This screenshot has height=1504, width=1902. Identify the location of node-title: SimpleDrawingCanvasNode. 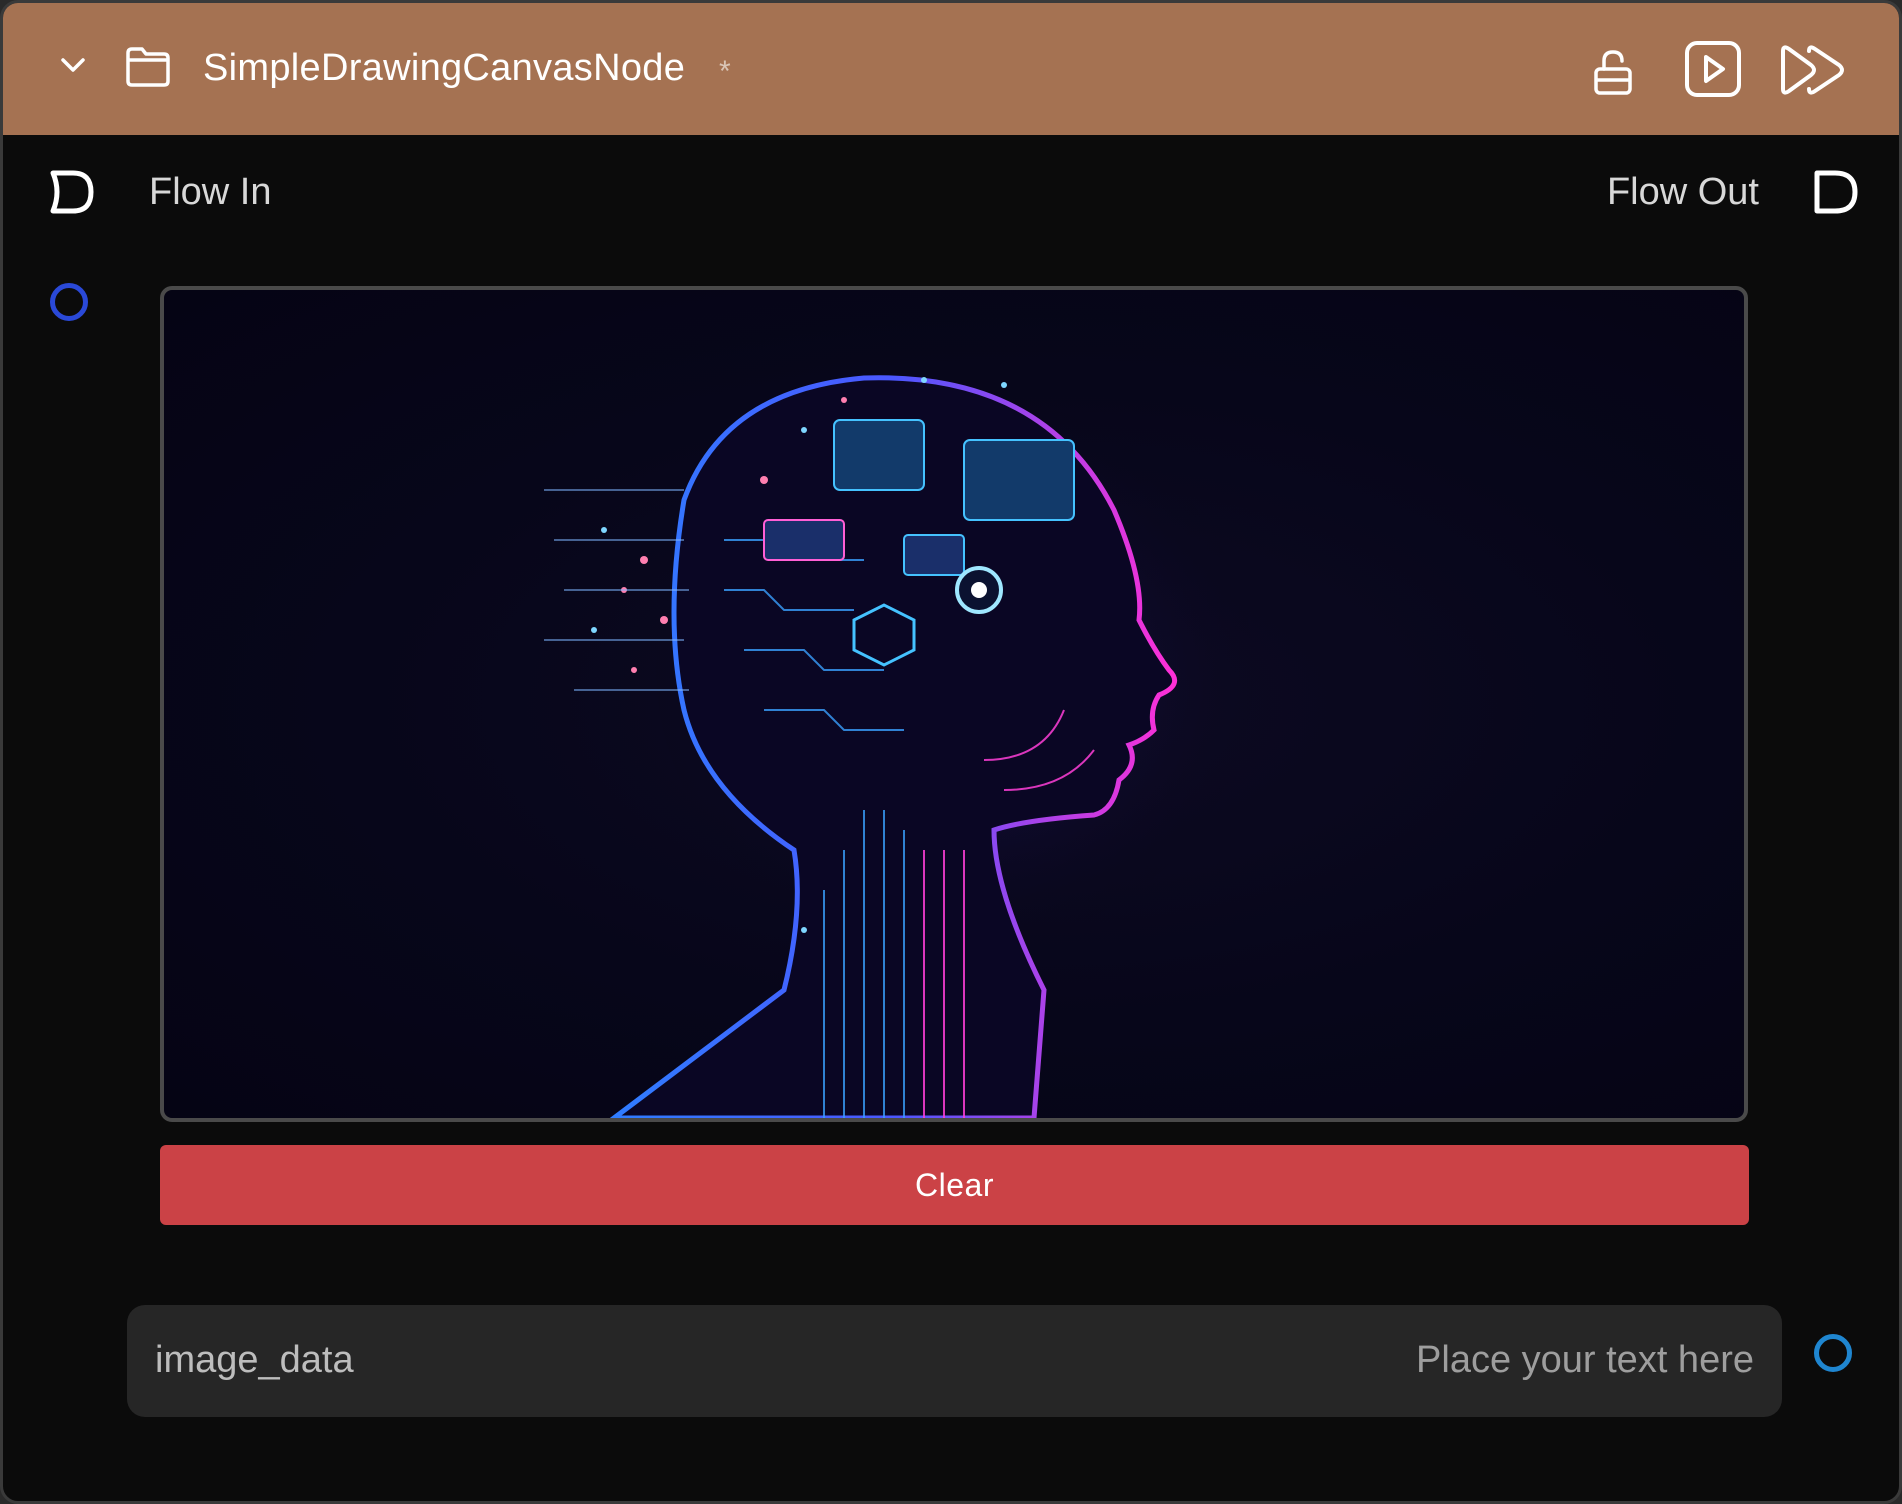
(444, 68).